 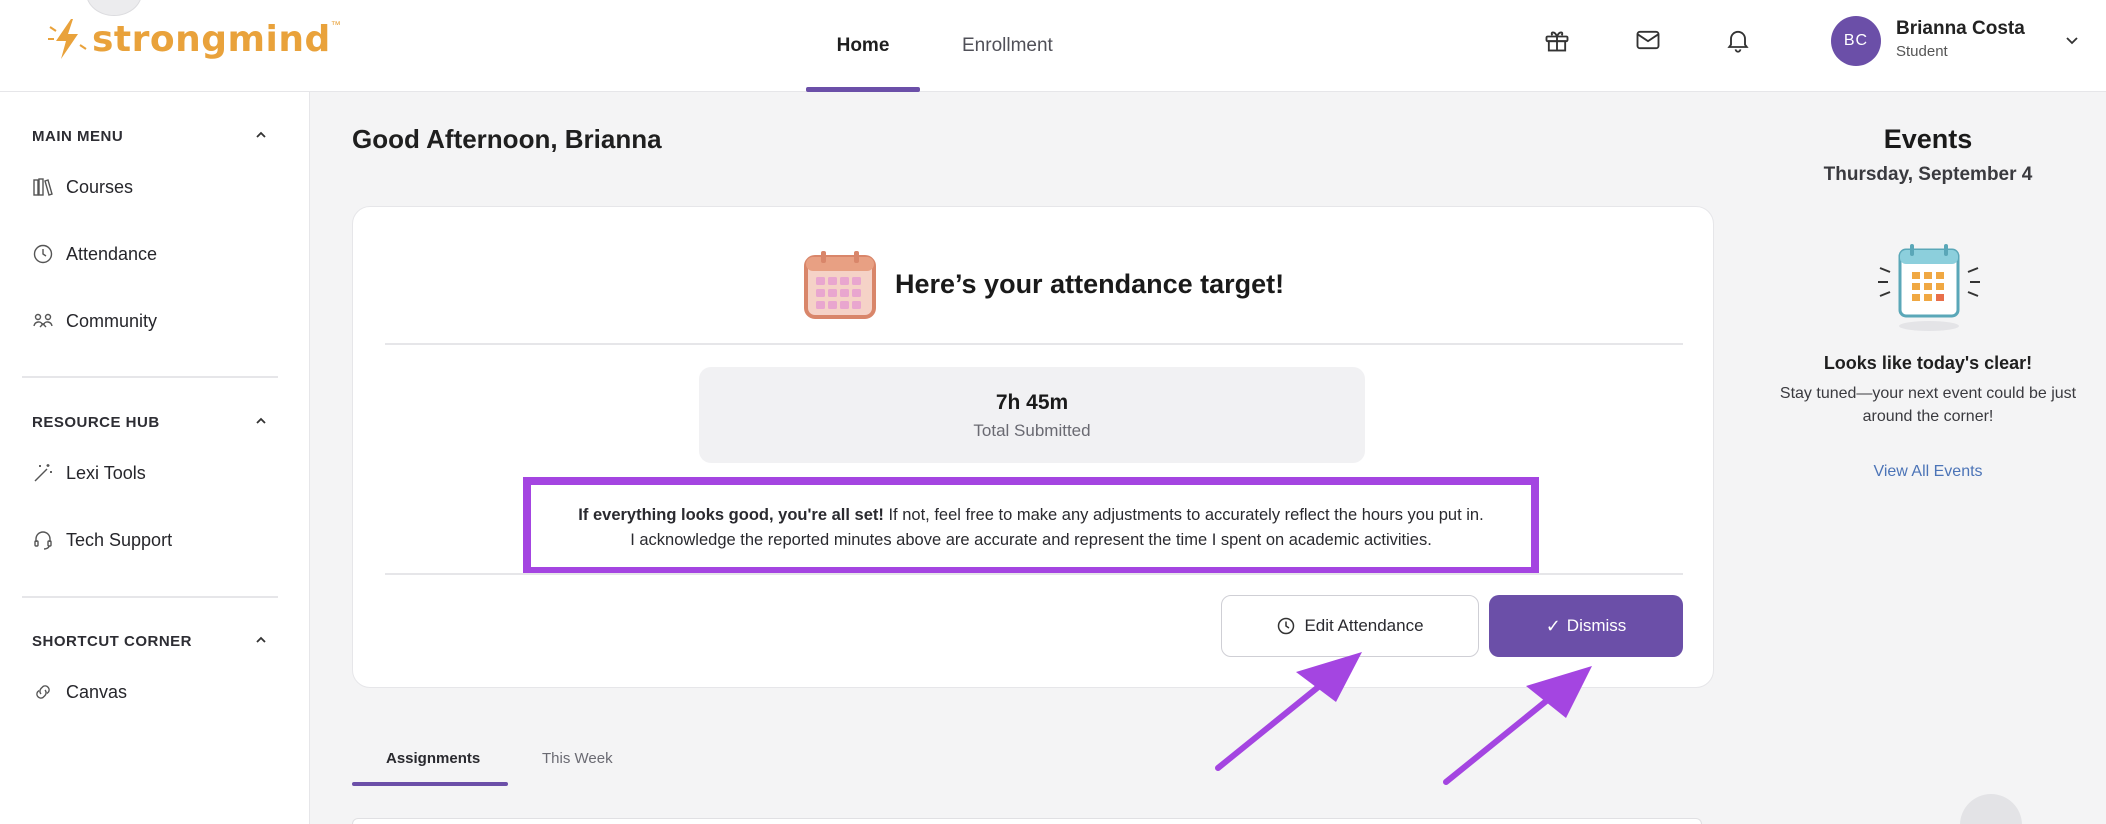 I want to click on bolt-icon, so click(x=67, y=39).